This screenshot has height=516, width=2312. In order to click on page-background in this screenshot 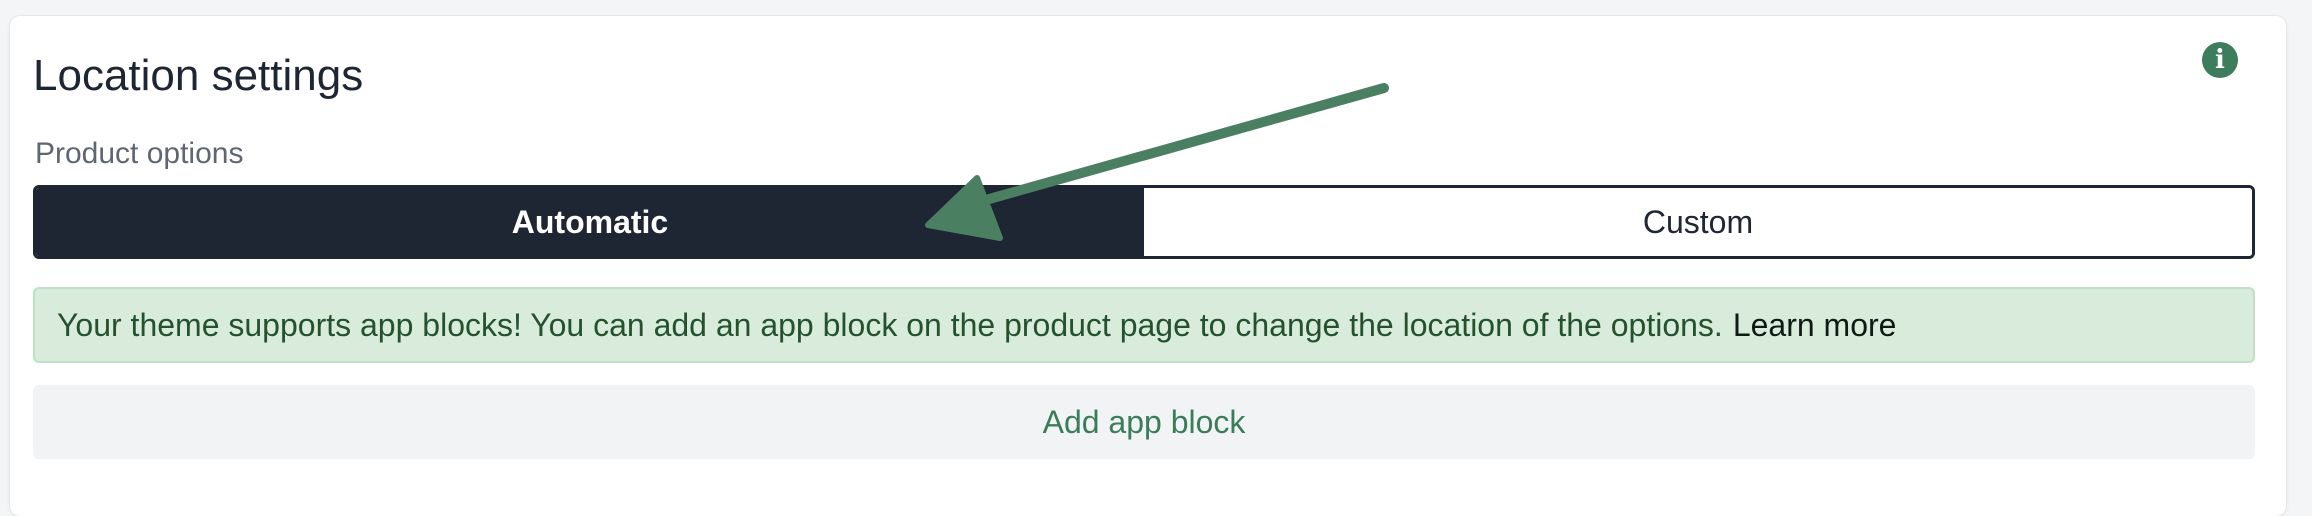, I will do `click(1156, 8)`.